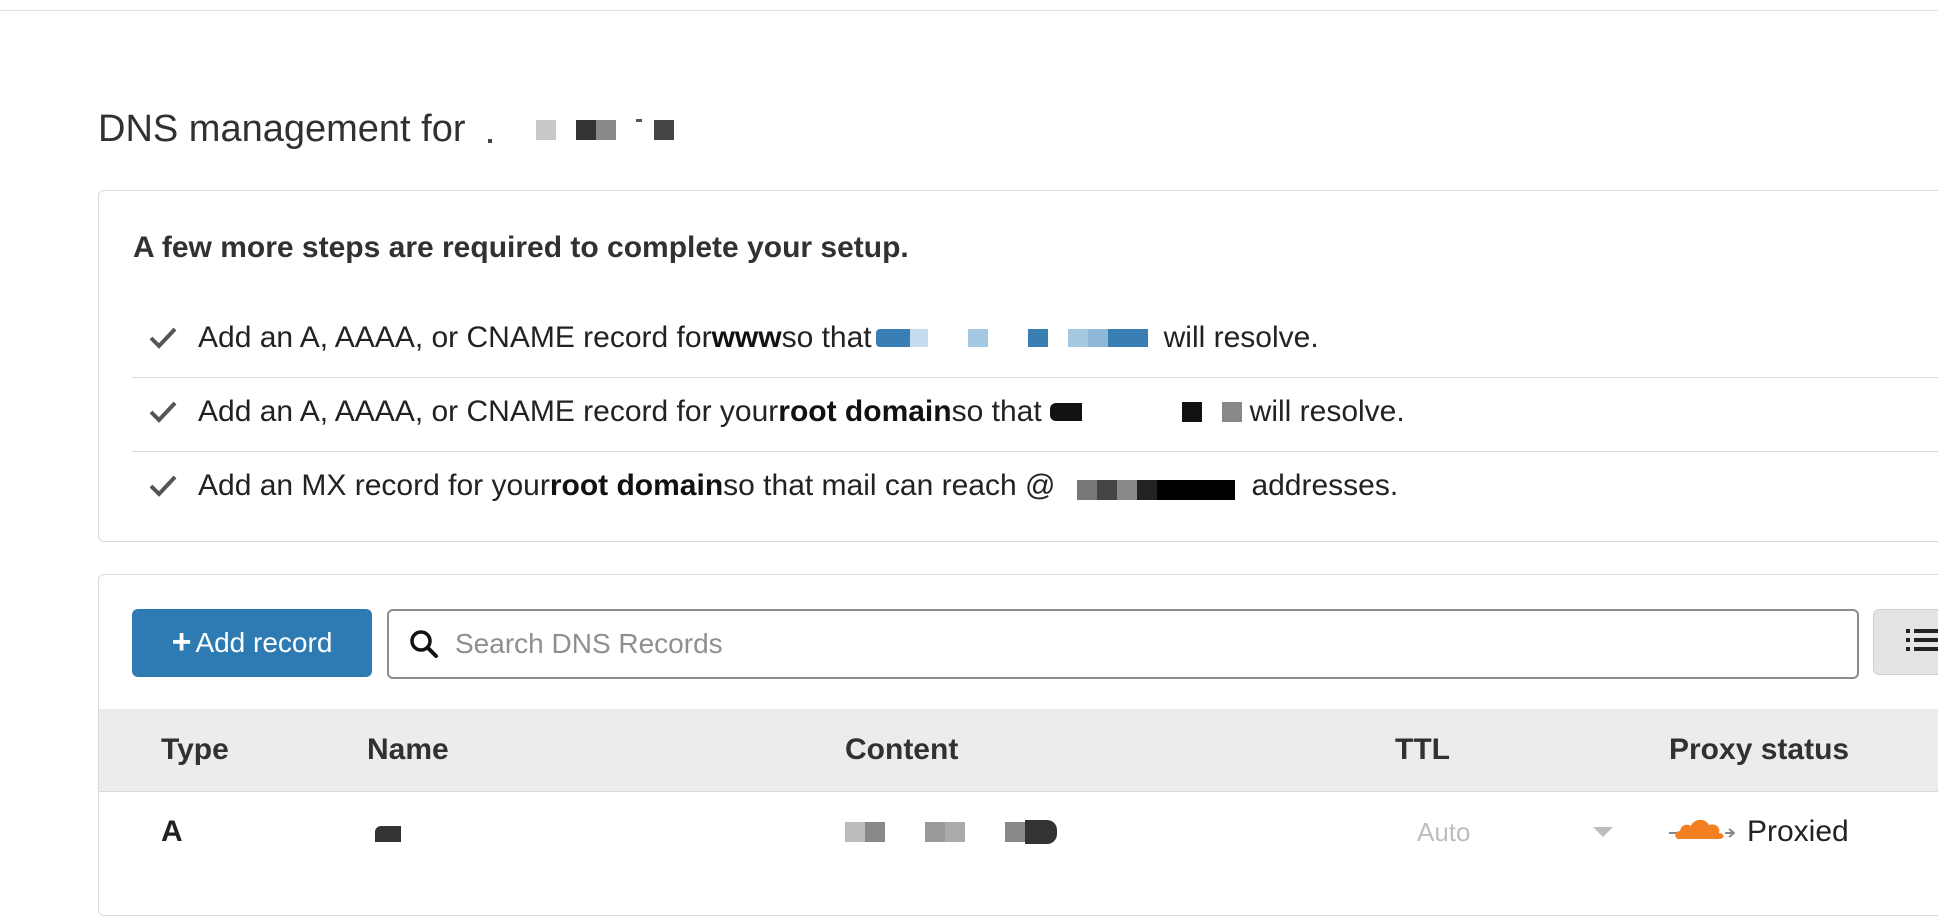 This screenshot has height=916, width=1938. Describe the element at coordinates (1517, 832) in the screenshot. I see `ttl-select: Auto` at that location.